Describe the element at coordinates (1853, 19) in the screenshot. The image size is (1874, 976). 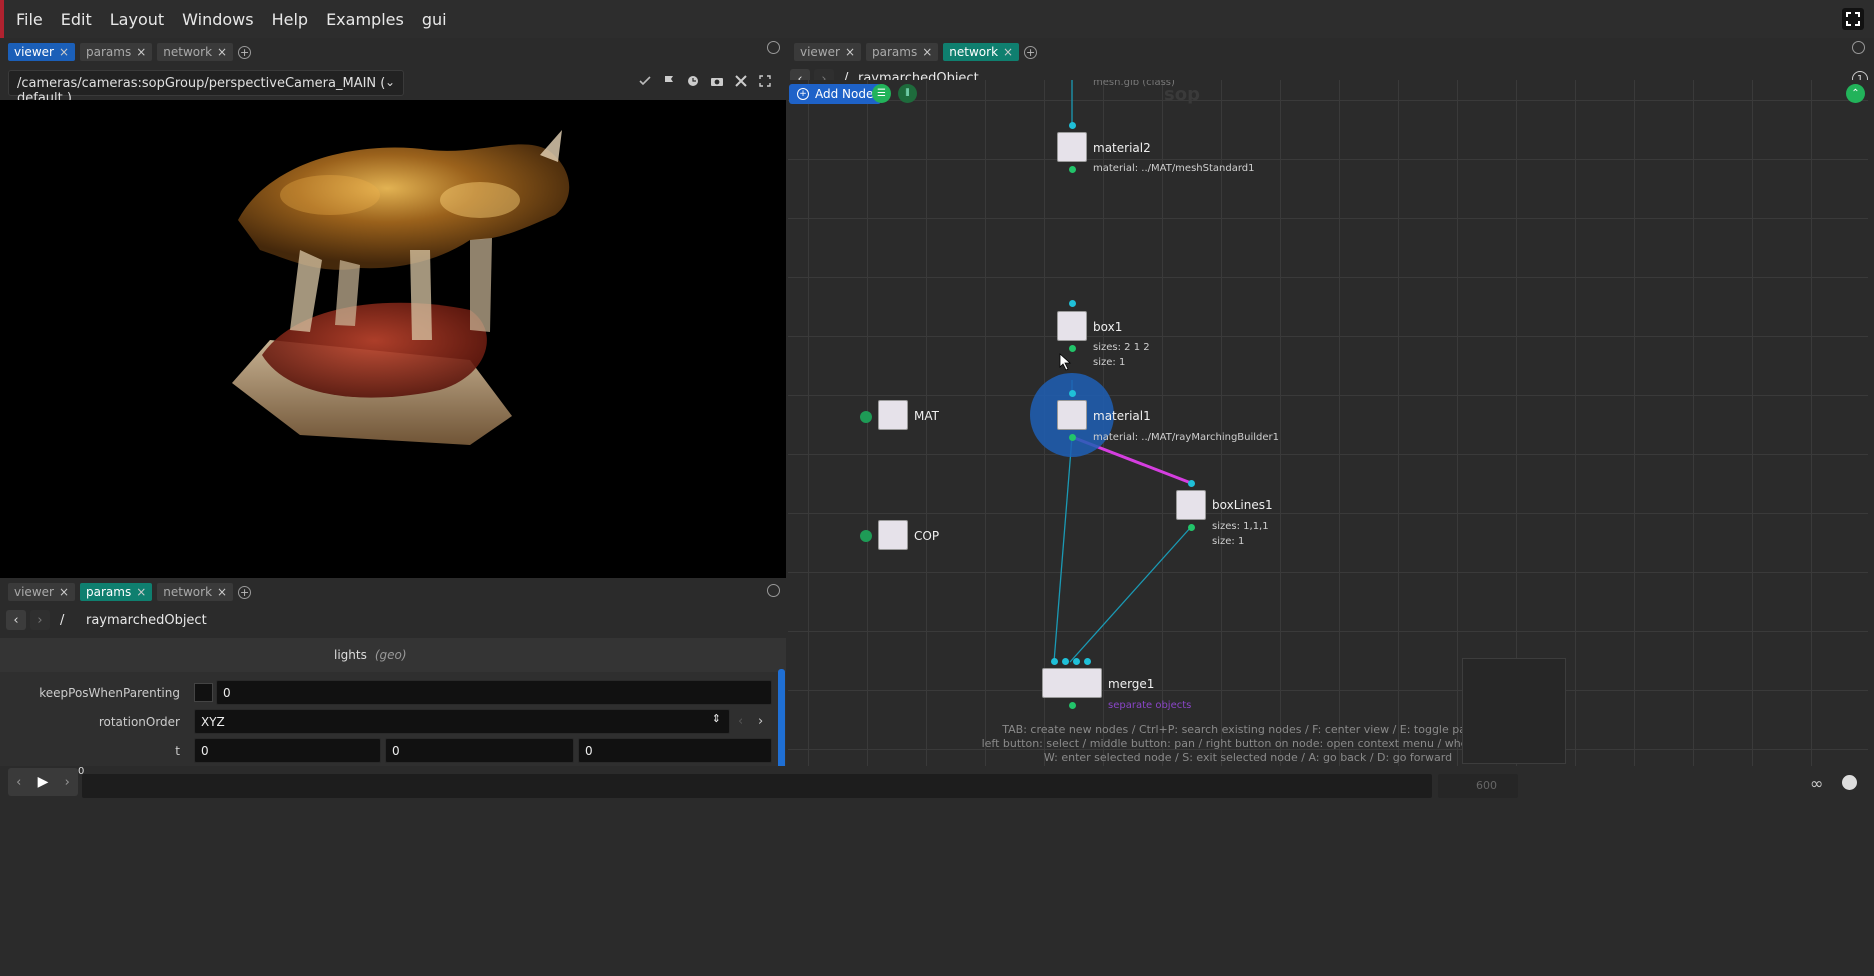
I see `fullscreen-icon` at that location.